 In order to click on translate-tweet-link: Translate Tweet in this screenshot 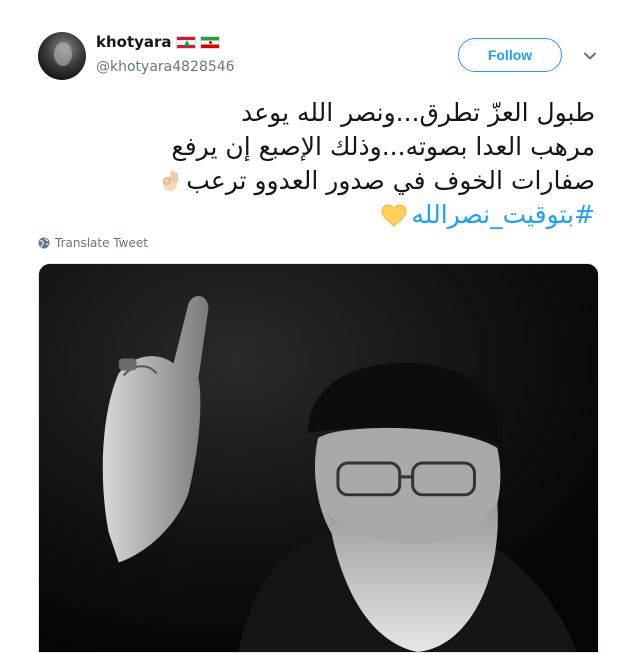, I will do `click(93, 243)`.